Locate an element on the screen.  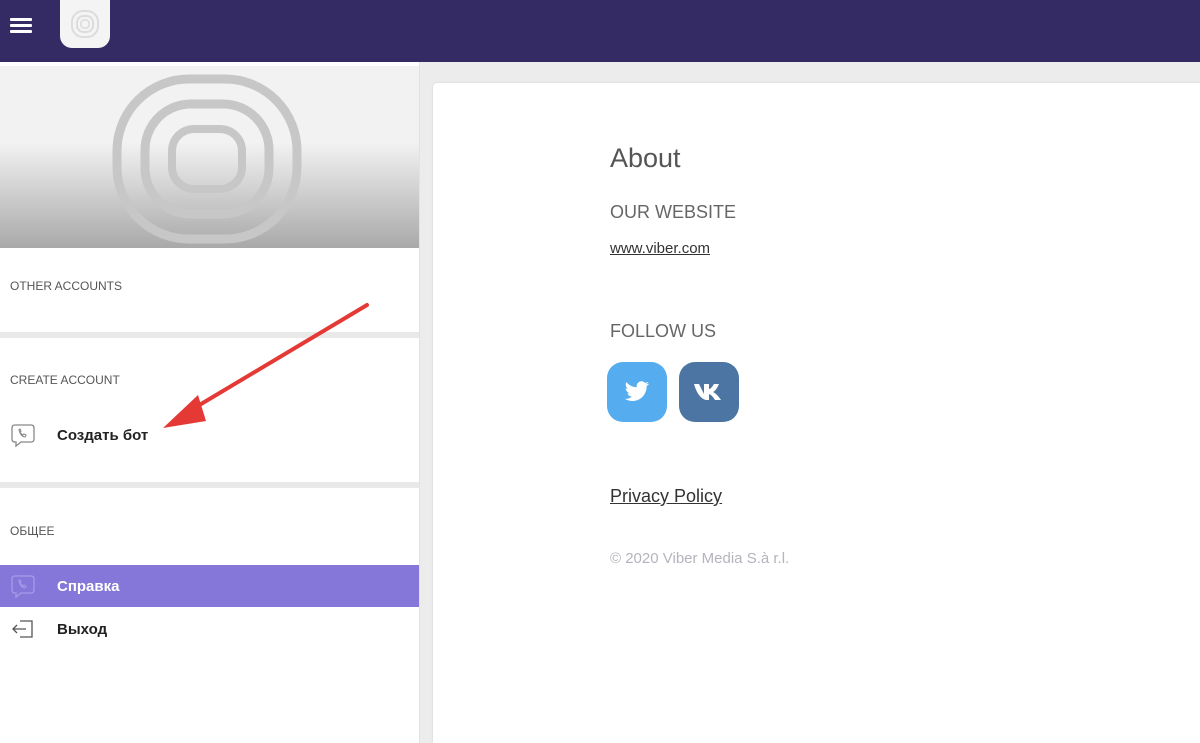
twitter-button is located at coordinates (637, 392).